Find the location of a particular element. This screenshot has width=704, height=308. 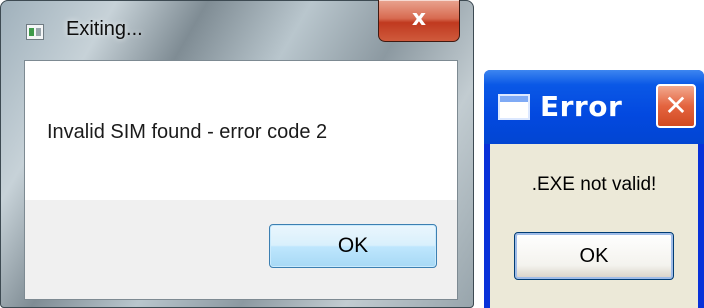

error-ok-button: OK is located at coordinates (594, 256).